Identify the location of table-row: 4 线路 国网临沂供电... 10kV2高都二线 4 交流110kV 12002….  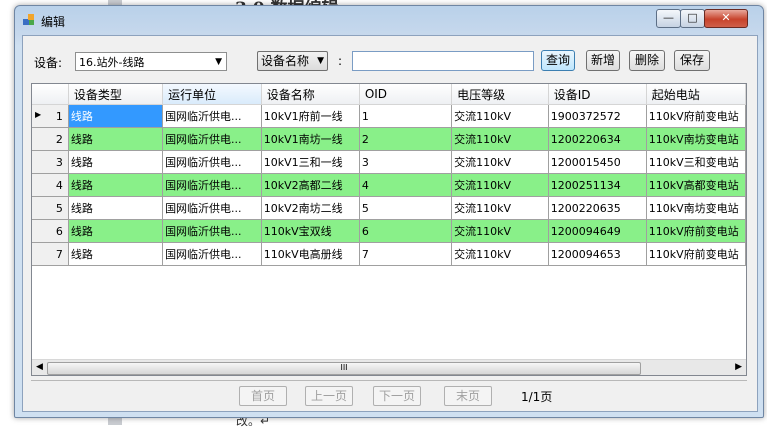
(389, 185).